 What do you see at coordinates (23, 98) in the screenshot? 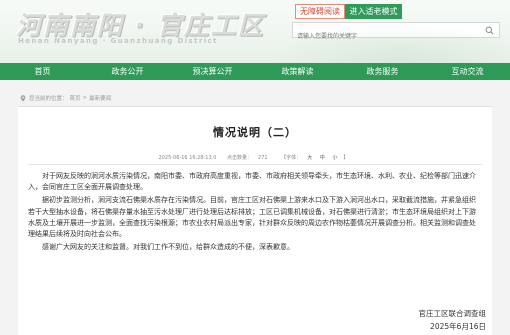
I see `location-pin-icon` at bounding box center [23, 98].